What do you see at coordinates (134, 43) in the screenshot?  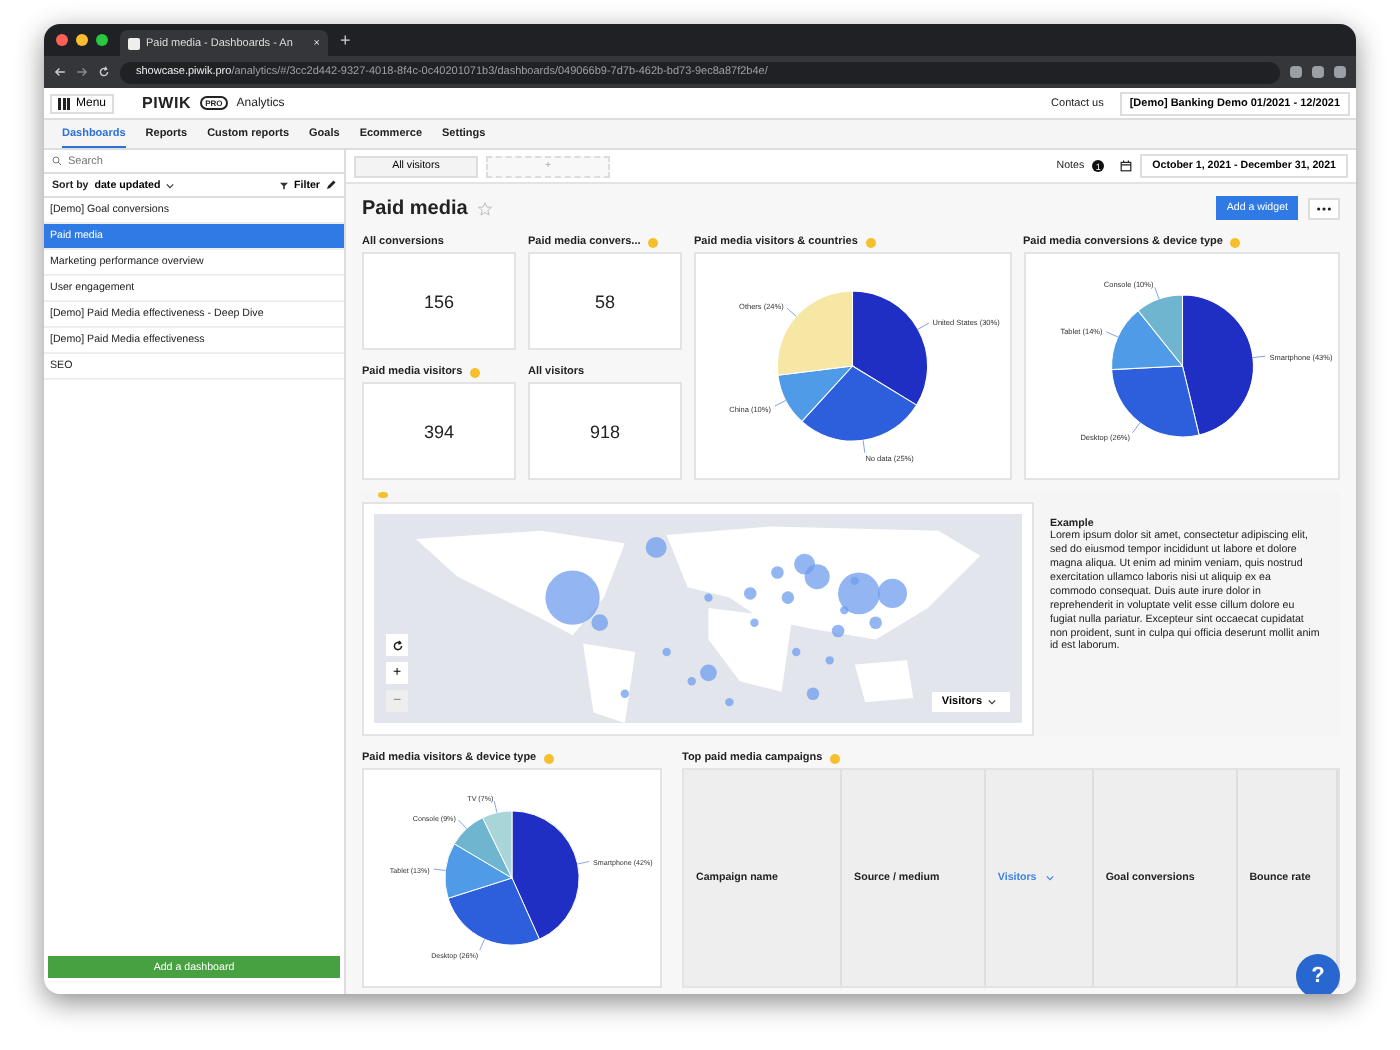 I see `favicon-icon` at bounding box center [134, 43].